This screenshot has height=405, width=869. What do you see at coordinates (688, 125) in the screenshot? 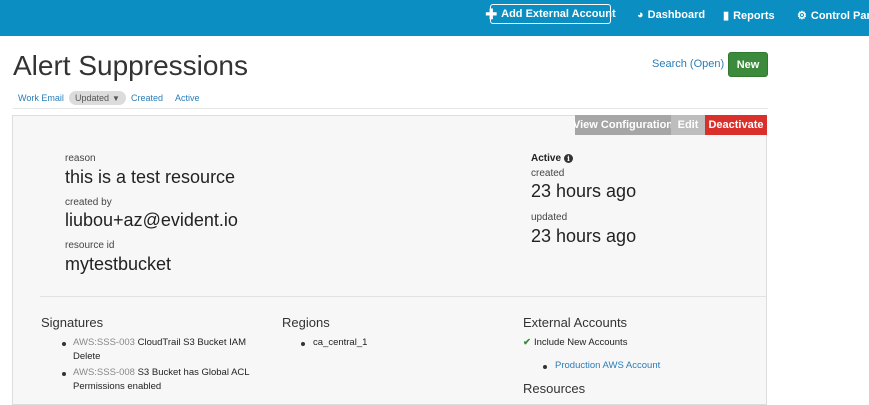
I see `edit-button: Edit` at bounding box center [688, 125].